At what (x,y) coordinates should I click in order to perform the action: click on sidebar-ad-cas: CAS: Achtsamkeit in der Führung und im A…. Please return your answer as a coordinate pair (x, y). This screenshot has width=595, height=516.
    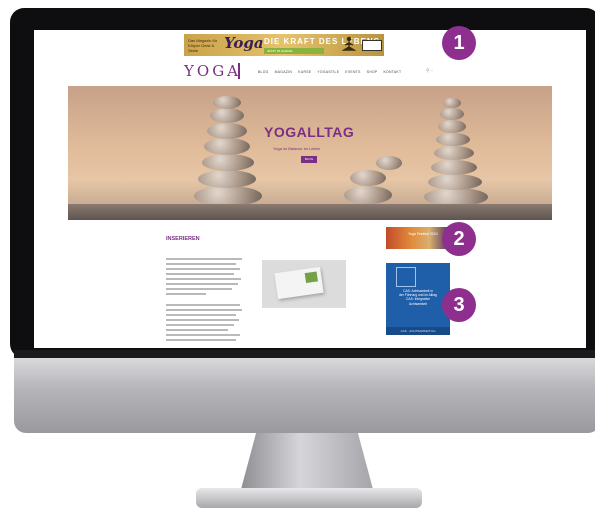
    Looking at the image, I should click on (418, 299).